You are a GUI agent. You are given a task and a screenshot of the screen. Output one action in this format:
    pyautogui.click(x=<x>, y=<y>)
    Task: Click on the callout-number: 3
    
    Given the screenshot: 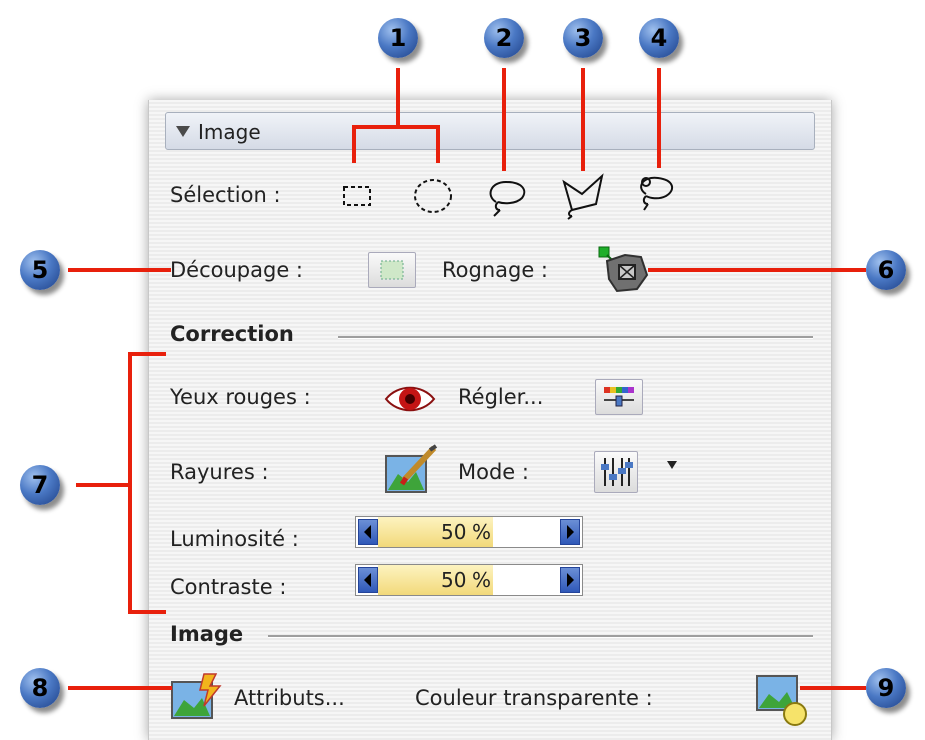 What is the action you would take?
    pyautogui.click(x=583, y=38)
    